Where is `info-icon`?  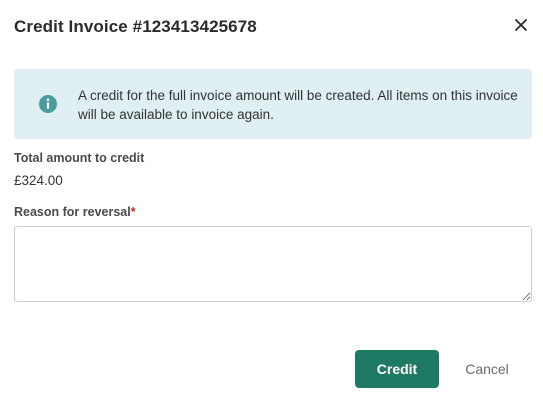
info-icon is located at coordinates (48, 104).